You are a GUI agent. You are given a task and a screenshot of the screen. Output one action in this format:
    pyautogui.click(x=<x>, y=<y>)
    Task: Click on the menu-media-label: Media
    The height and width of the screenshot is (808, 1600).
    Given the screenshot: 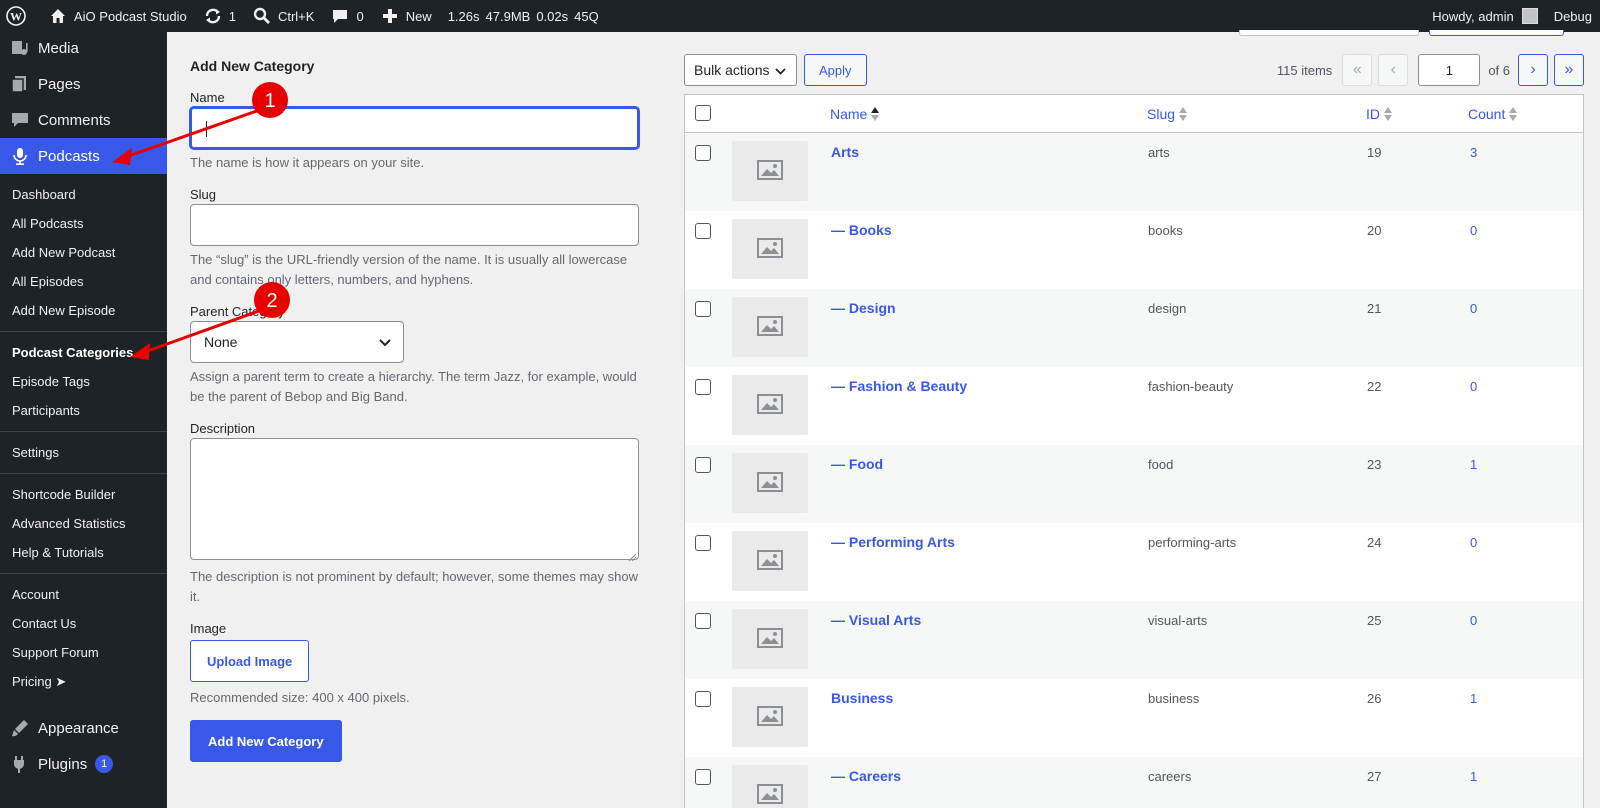 What is the action you would take?
    pyautogui.click(x=58, y=48)
    